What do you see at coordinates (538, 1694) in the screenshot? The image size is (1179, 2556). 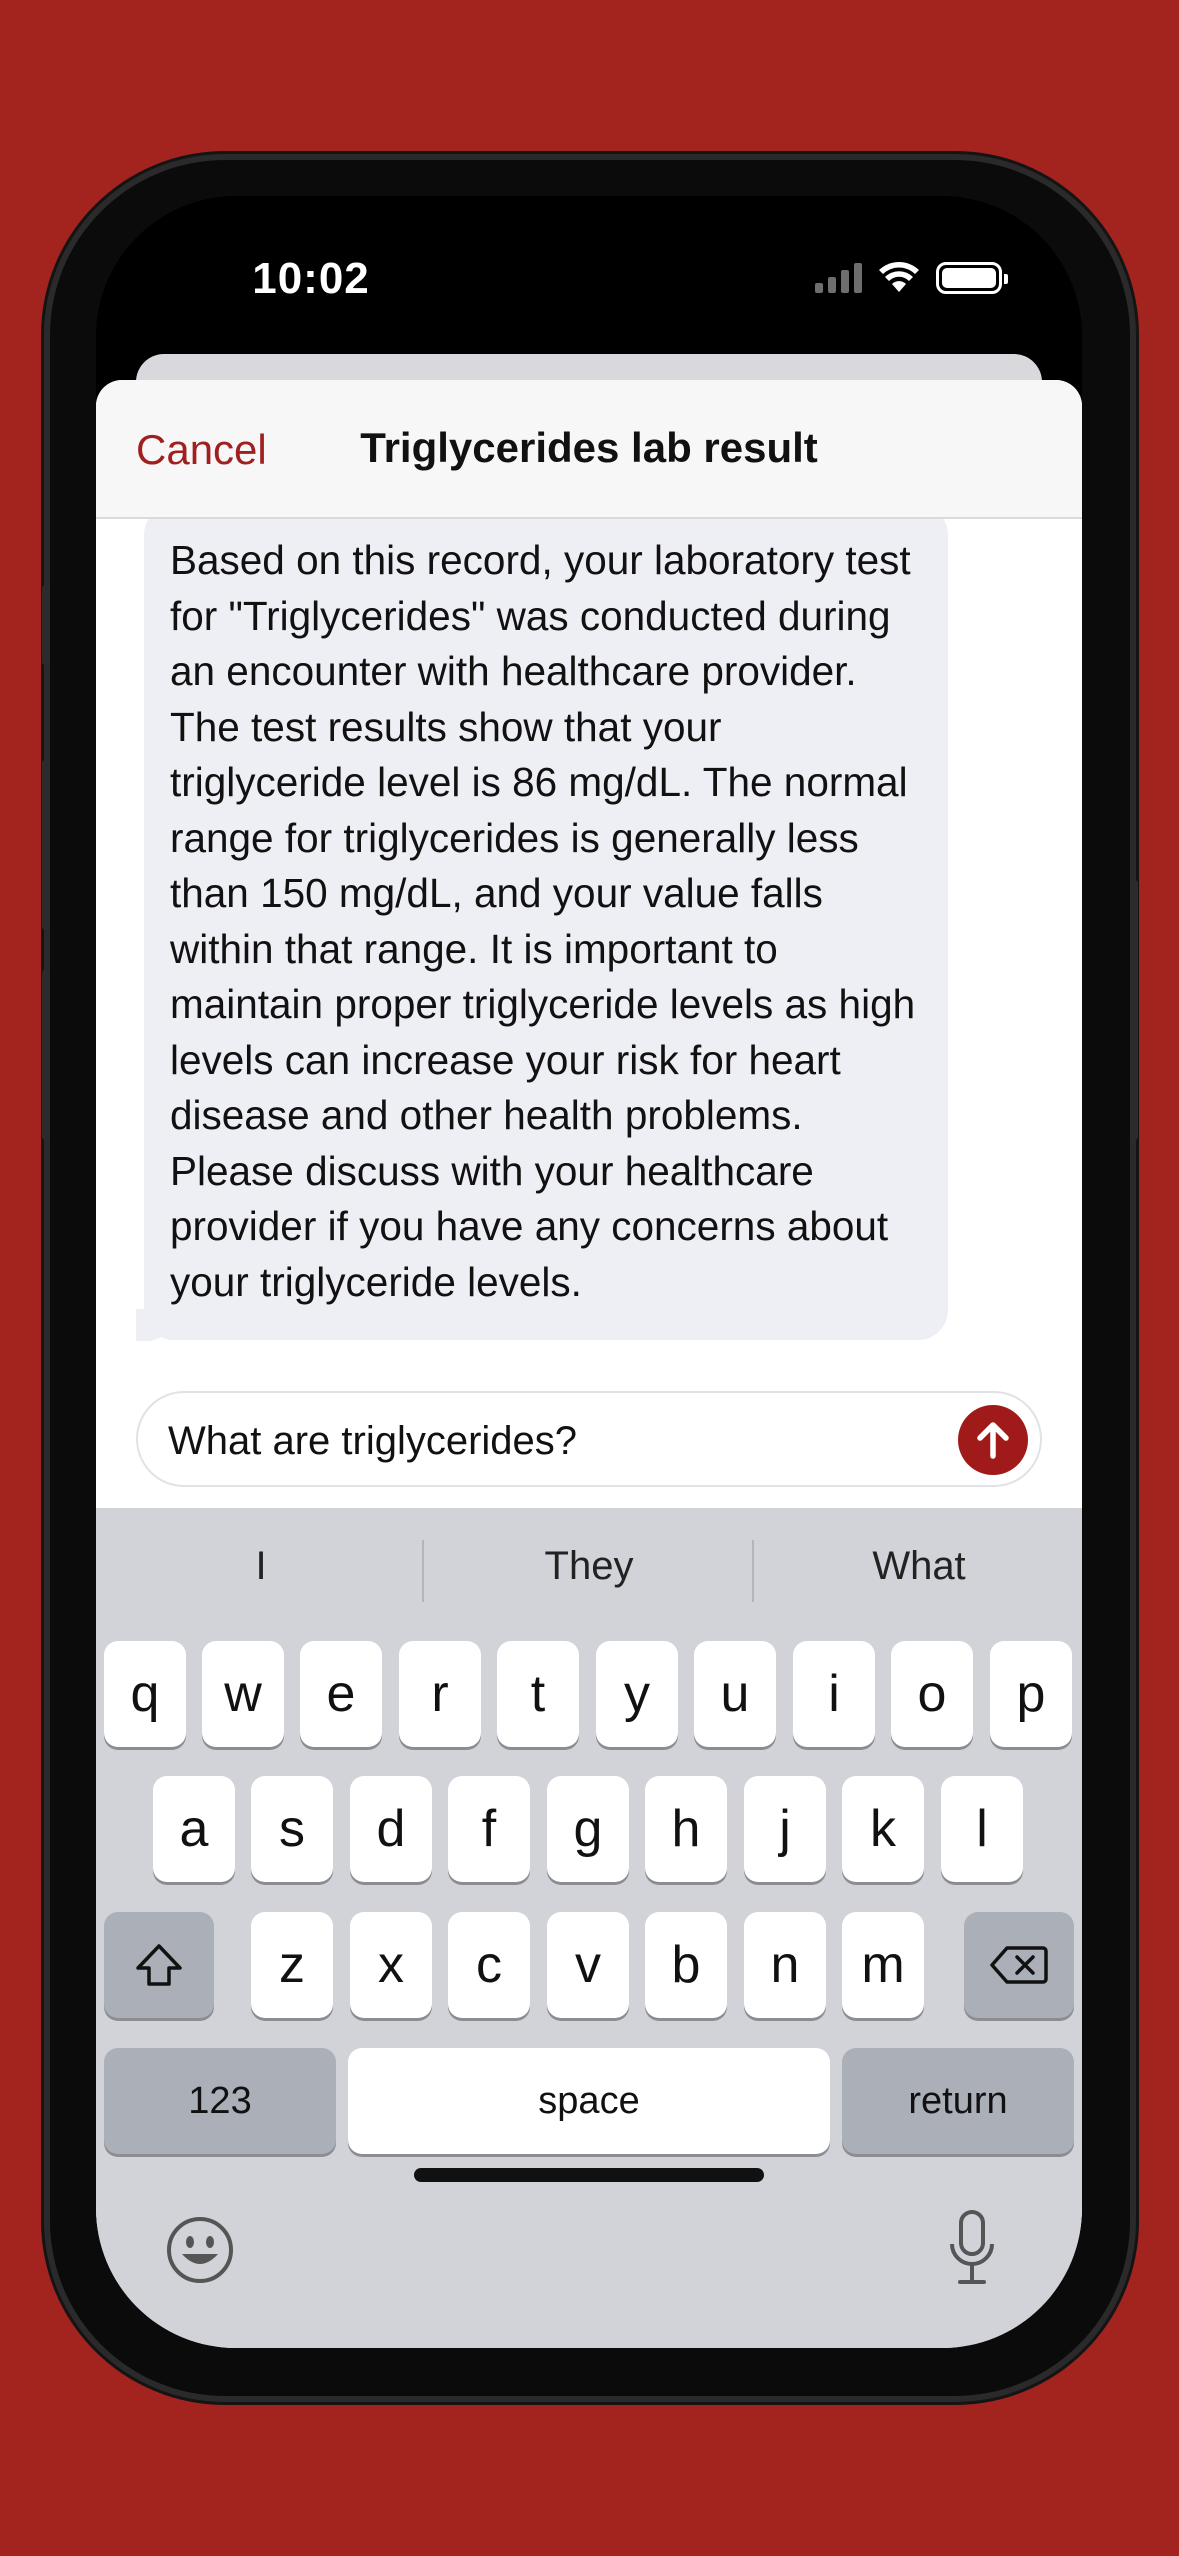 I see `key-t: t` at bounding box center [538, 1694].